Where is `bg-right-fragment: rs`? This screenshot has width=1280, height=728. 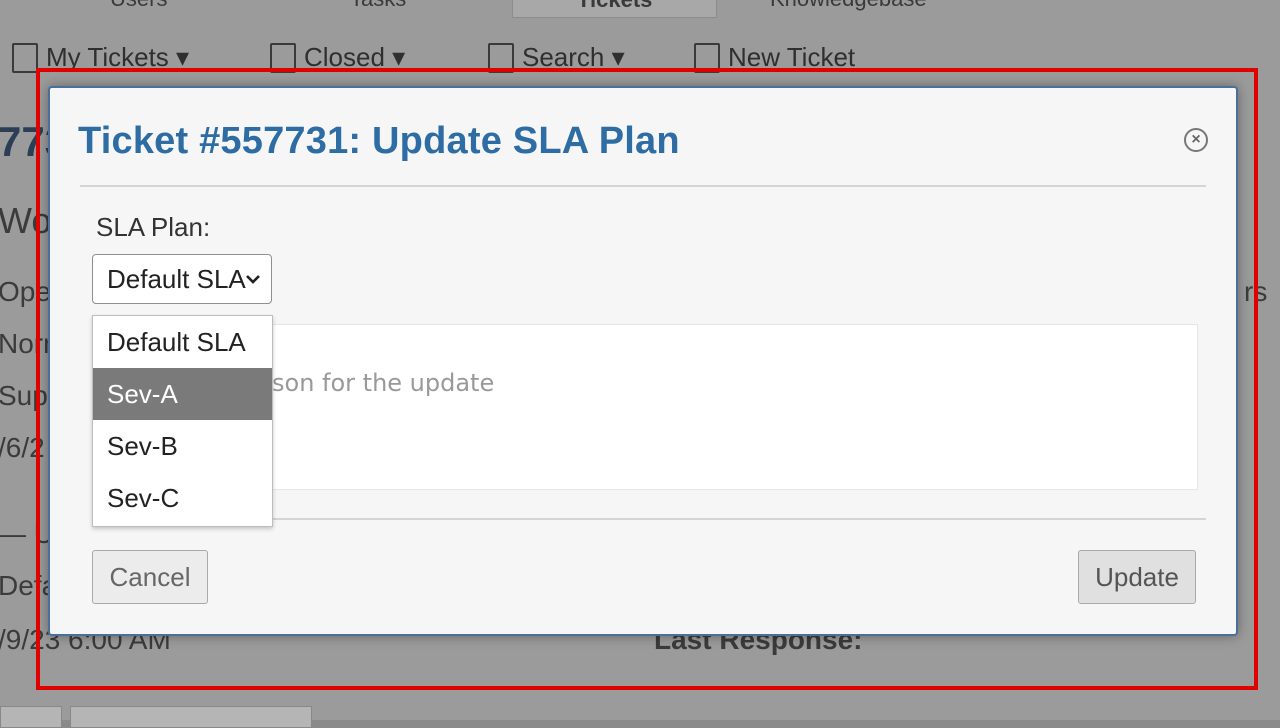 bg-right-fragment: rs is located at coordinates (1256, 291).